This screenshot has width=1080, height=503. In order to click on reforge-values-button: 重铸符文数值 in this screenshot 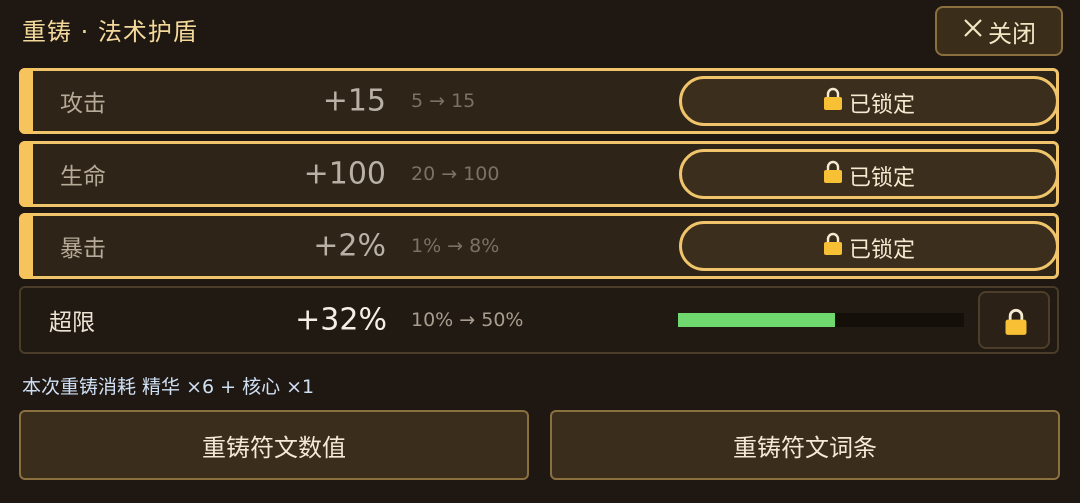, I will do `click(274, 445)`.